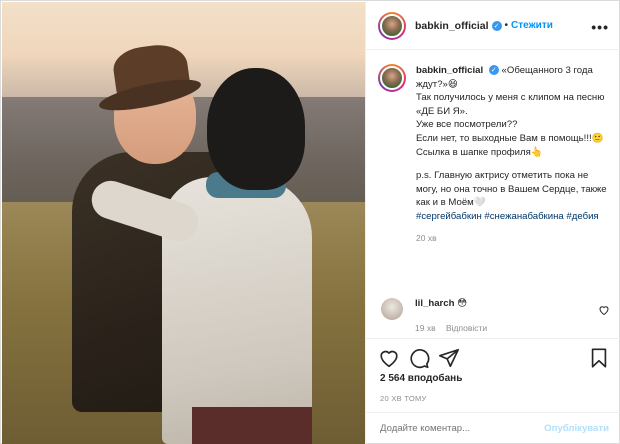 This screenshot has width=620, height=444. What do you see at coordinates (392, 78) in the screenshot?
I see `caption-author-avatar` at bounding box center [392, 78].